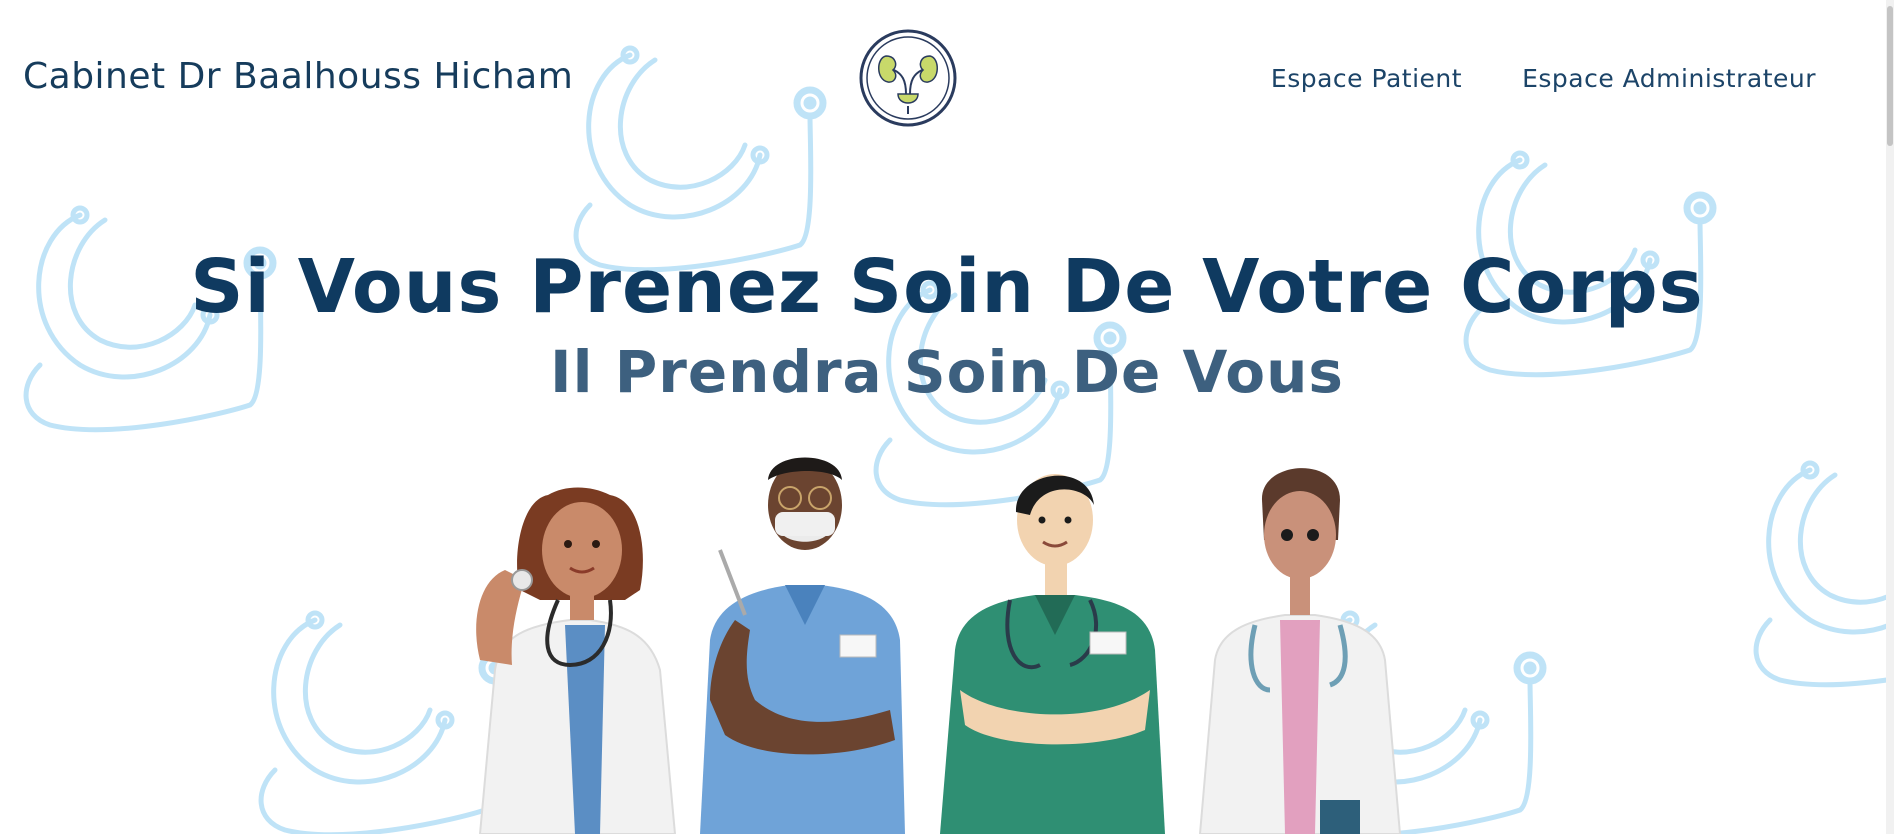  What do you see at coordinates (802, 645) in the screenshot?
I see `nurse-blue-scrubs-figure` at bounding box center [802, 645].